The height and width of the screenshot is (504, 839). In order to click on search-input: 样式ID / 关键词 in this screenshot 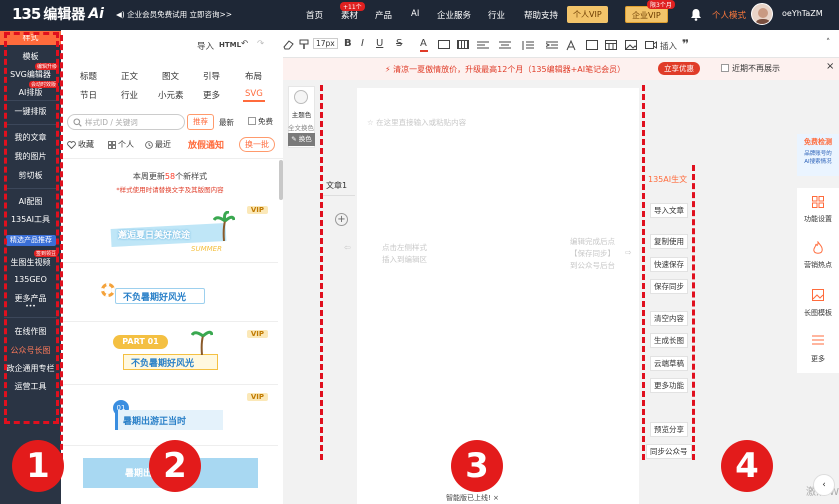, I will do `click(126, 122)`.